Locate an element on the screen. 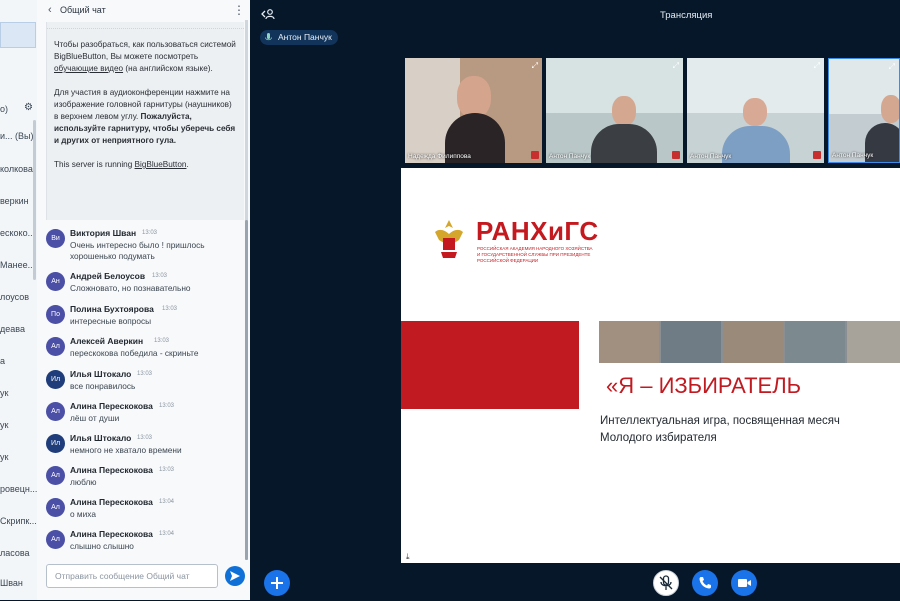 The height and width of the screenshot is (601, 900). welcome-text: . is located at coordinates (187, 164).